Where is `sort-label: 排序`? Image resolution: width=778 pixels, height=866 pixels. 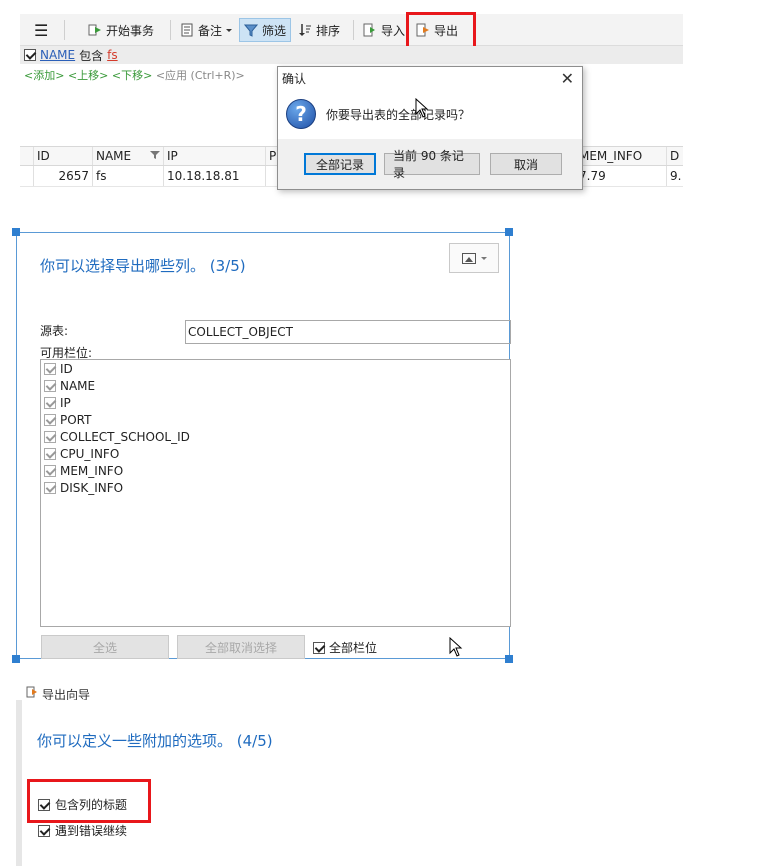 sort-label: 排序 is located at coordinates (328, 30).